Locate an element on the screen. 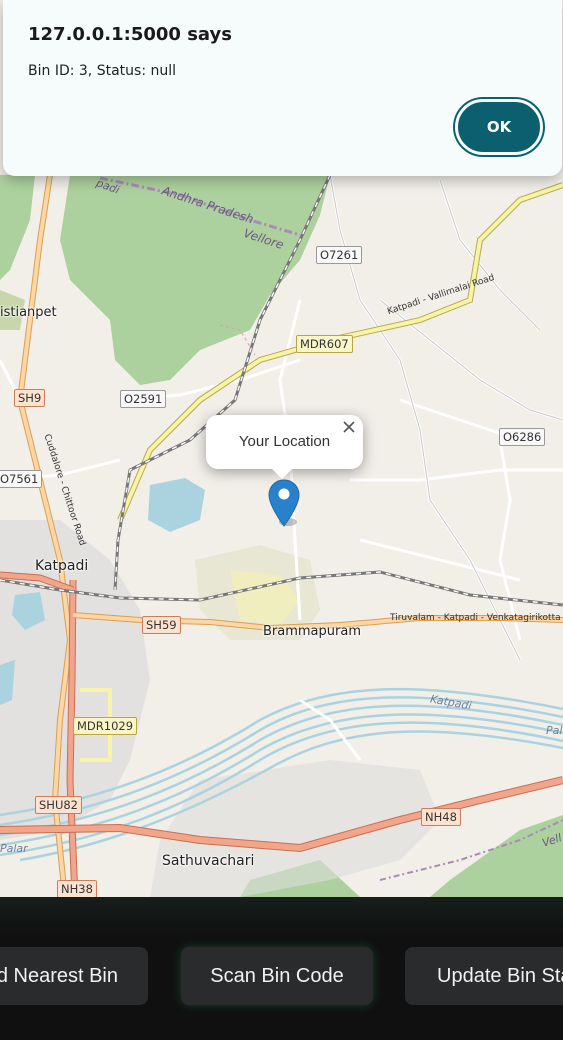 The image size is (563, 1040). palar-west-label: Palar is located at coordinates (14, 848).